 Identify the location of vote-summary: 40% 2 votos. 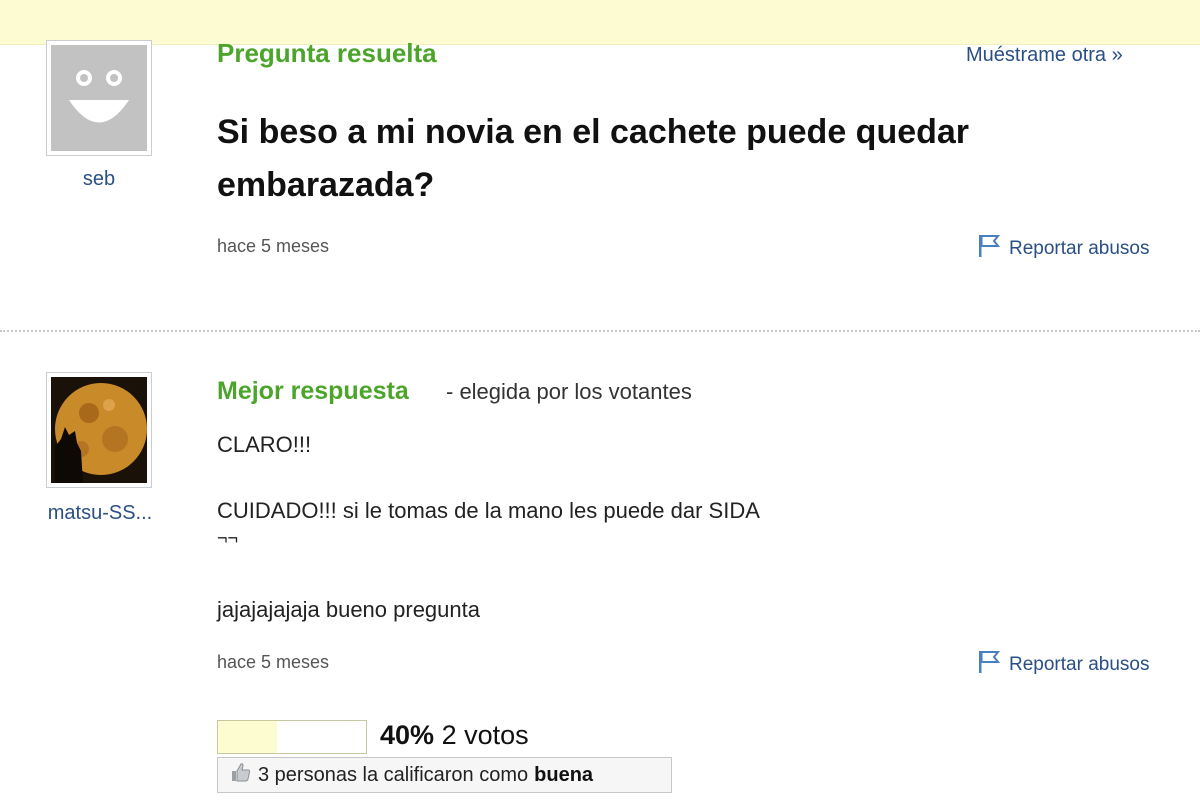
(454, 735).